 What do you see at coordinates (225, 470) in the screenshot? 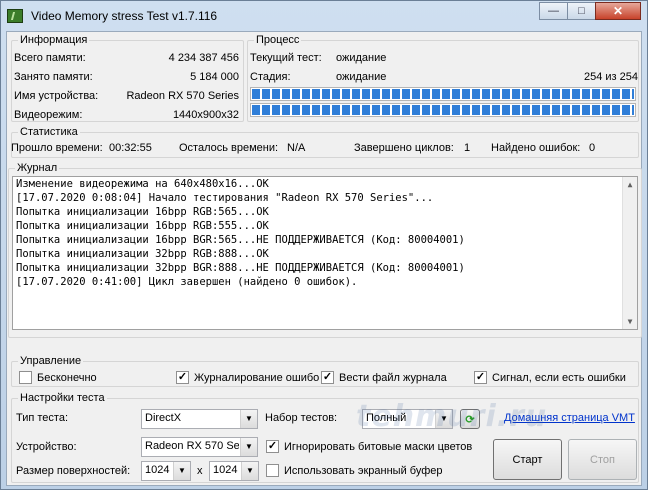
I see `surface-height-value: 1024` at bounding box center [225, 470].